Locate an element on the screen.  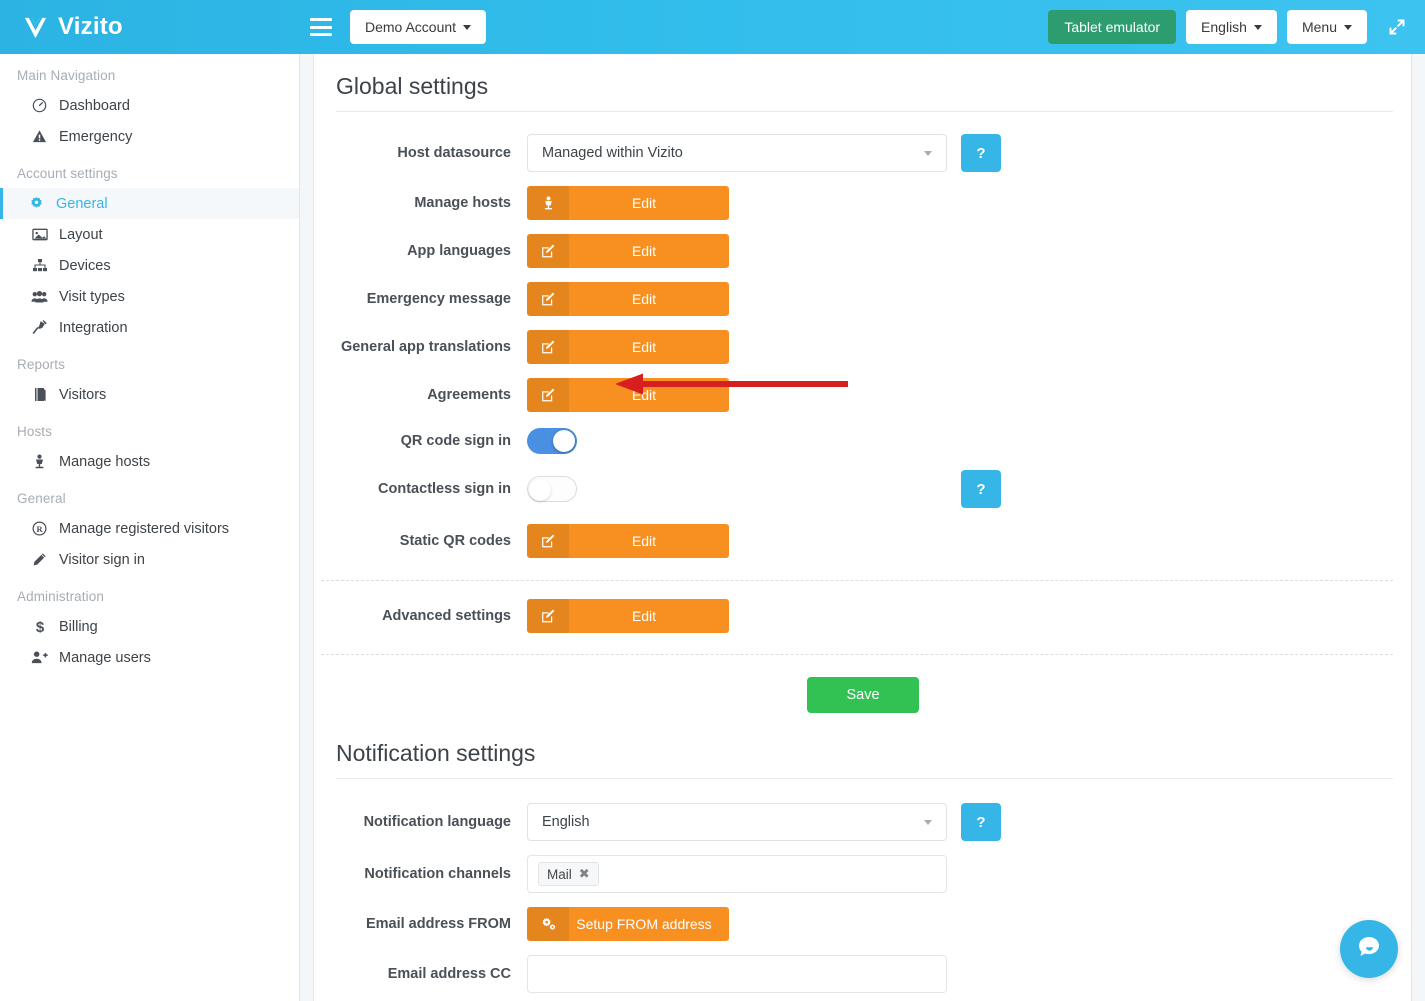
brand-area: Vizito is located at coordinates (150, 27).